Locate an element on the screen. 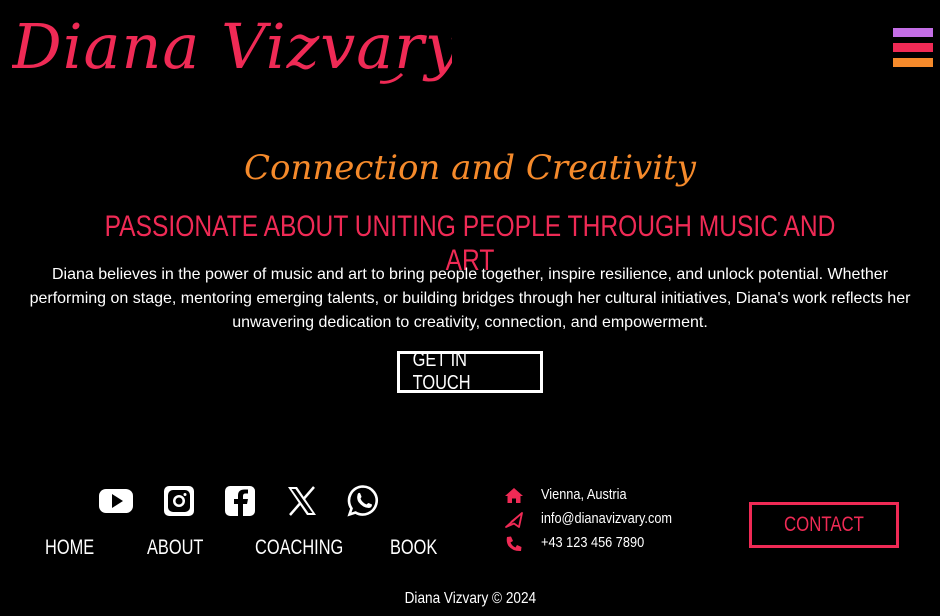 The width and height of the screenshot is (940, 616). footer-nav-coaching-label: COACHING is located at coordinates (299, 547).